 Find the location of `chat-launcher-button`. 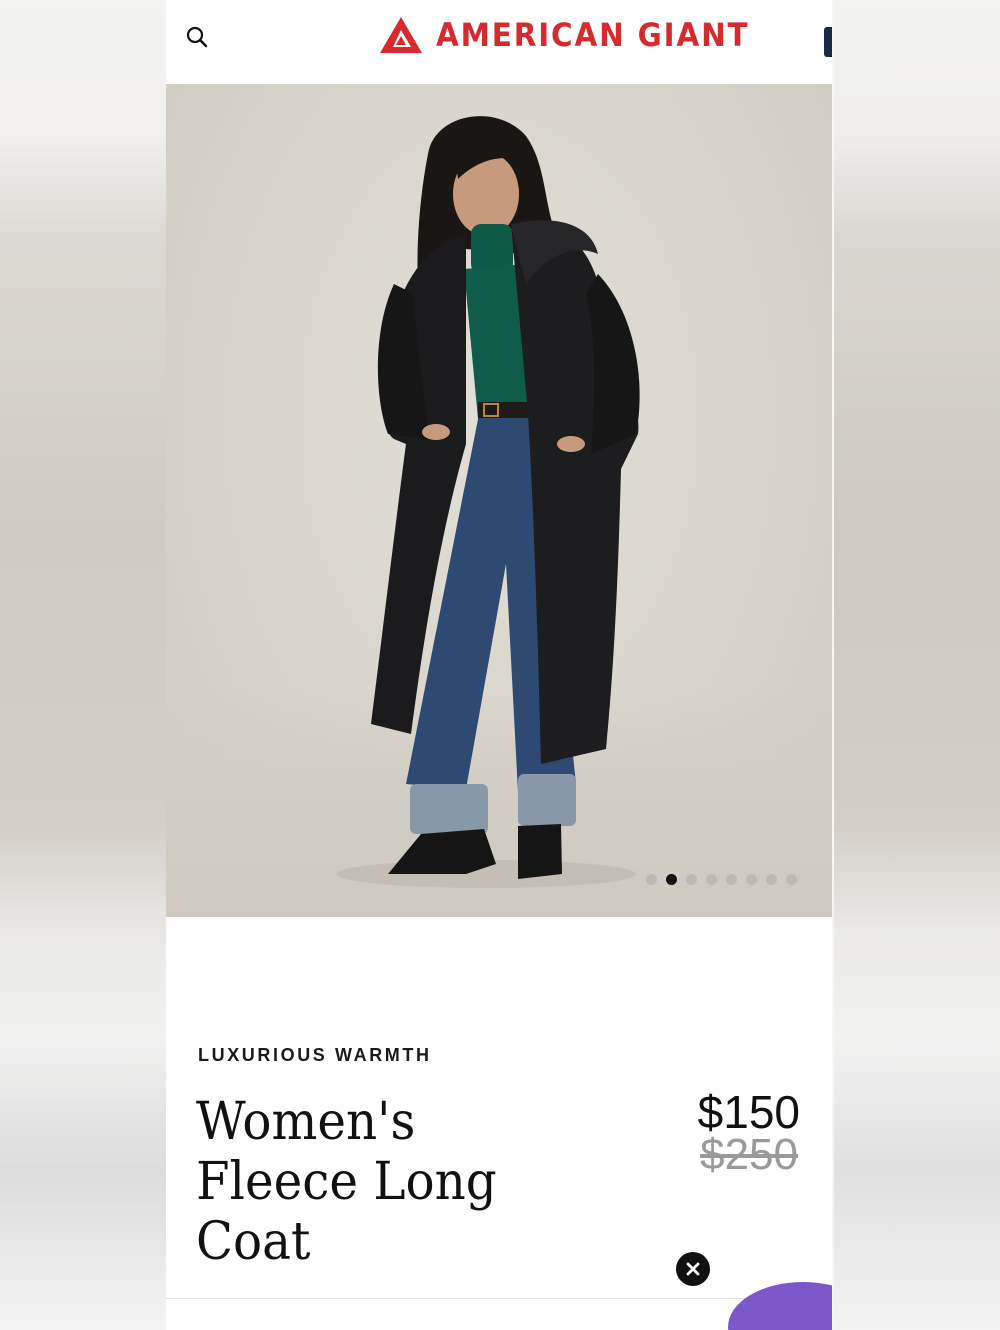

chat-launcher-button is located at coordinates (780, 1306).